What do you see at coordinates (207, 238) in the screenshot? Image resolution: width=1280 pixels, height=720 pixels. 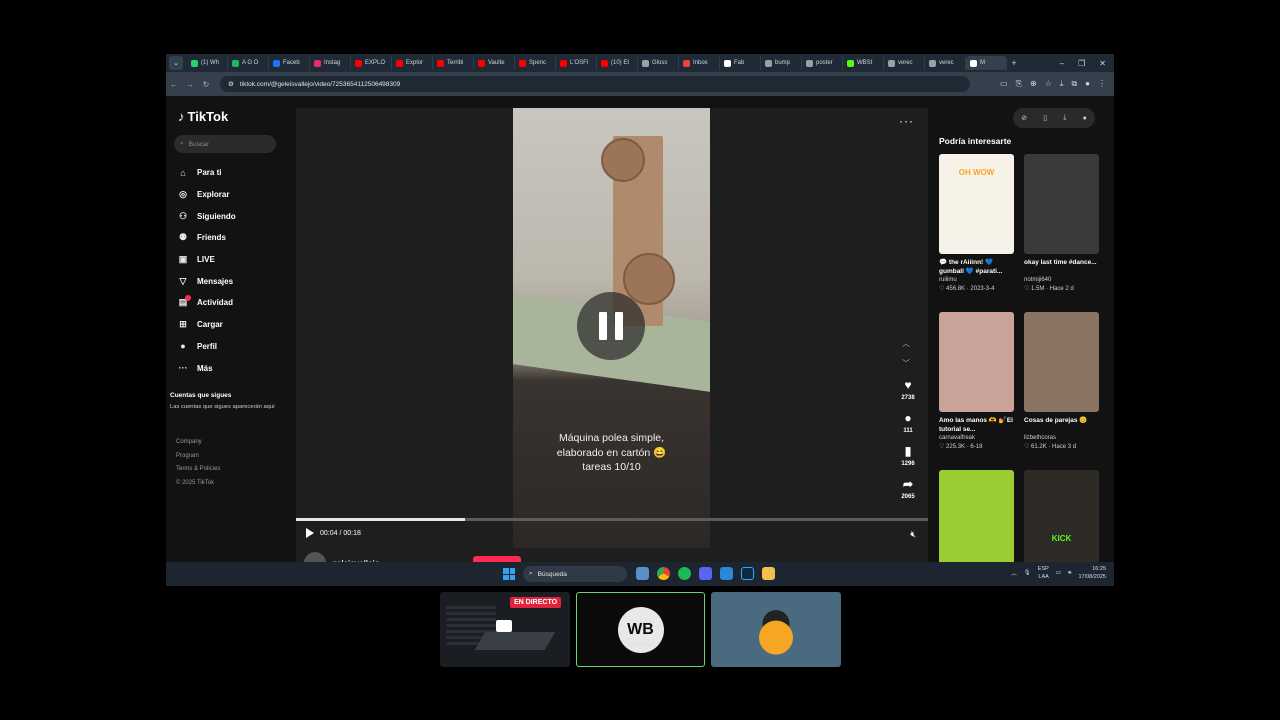 I see `sidebar-item-friends: ⚉ Friends` at bounding box center [207, 238].